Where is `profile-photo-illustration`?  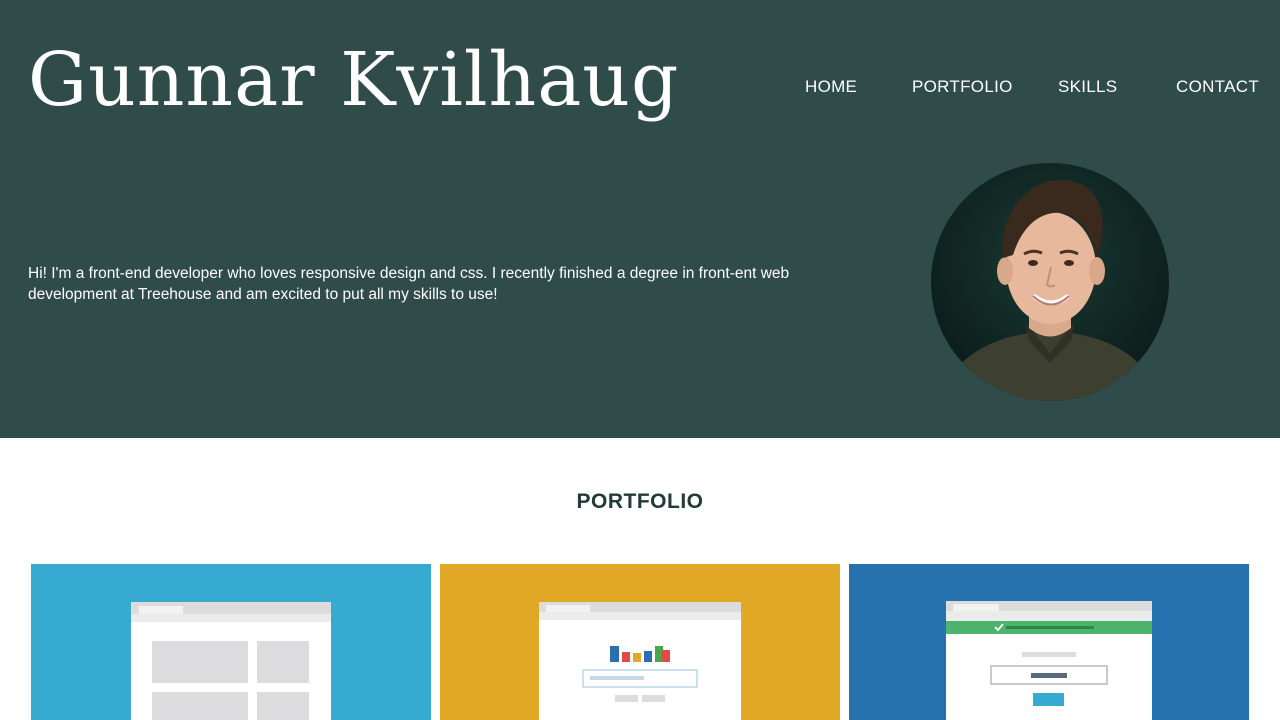
profile-photo-illustration is located at coordinates (1050, 290).